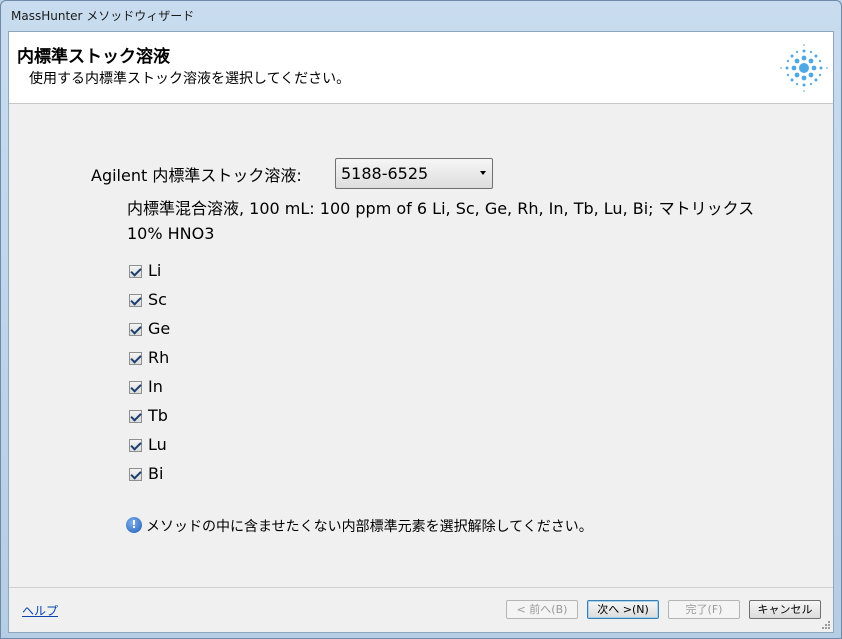  I want to click on next-button: 次へ >(N), so click(623, 609).